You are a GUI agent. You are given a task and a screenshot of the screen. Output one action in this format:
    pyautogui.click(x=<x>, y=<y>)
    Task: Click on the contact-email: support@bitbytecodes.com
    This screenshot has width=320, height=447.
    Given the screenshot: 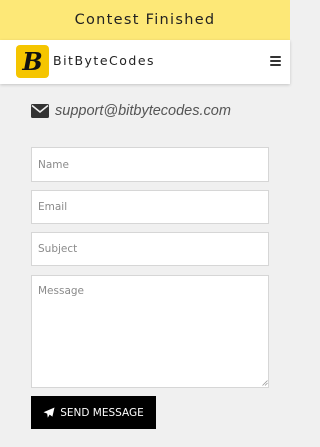 What is the action you would take?
    pyautogui.click(x=131, y=111)
    